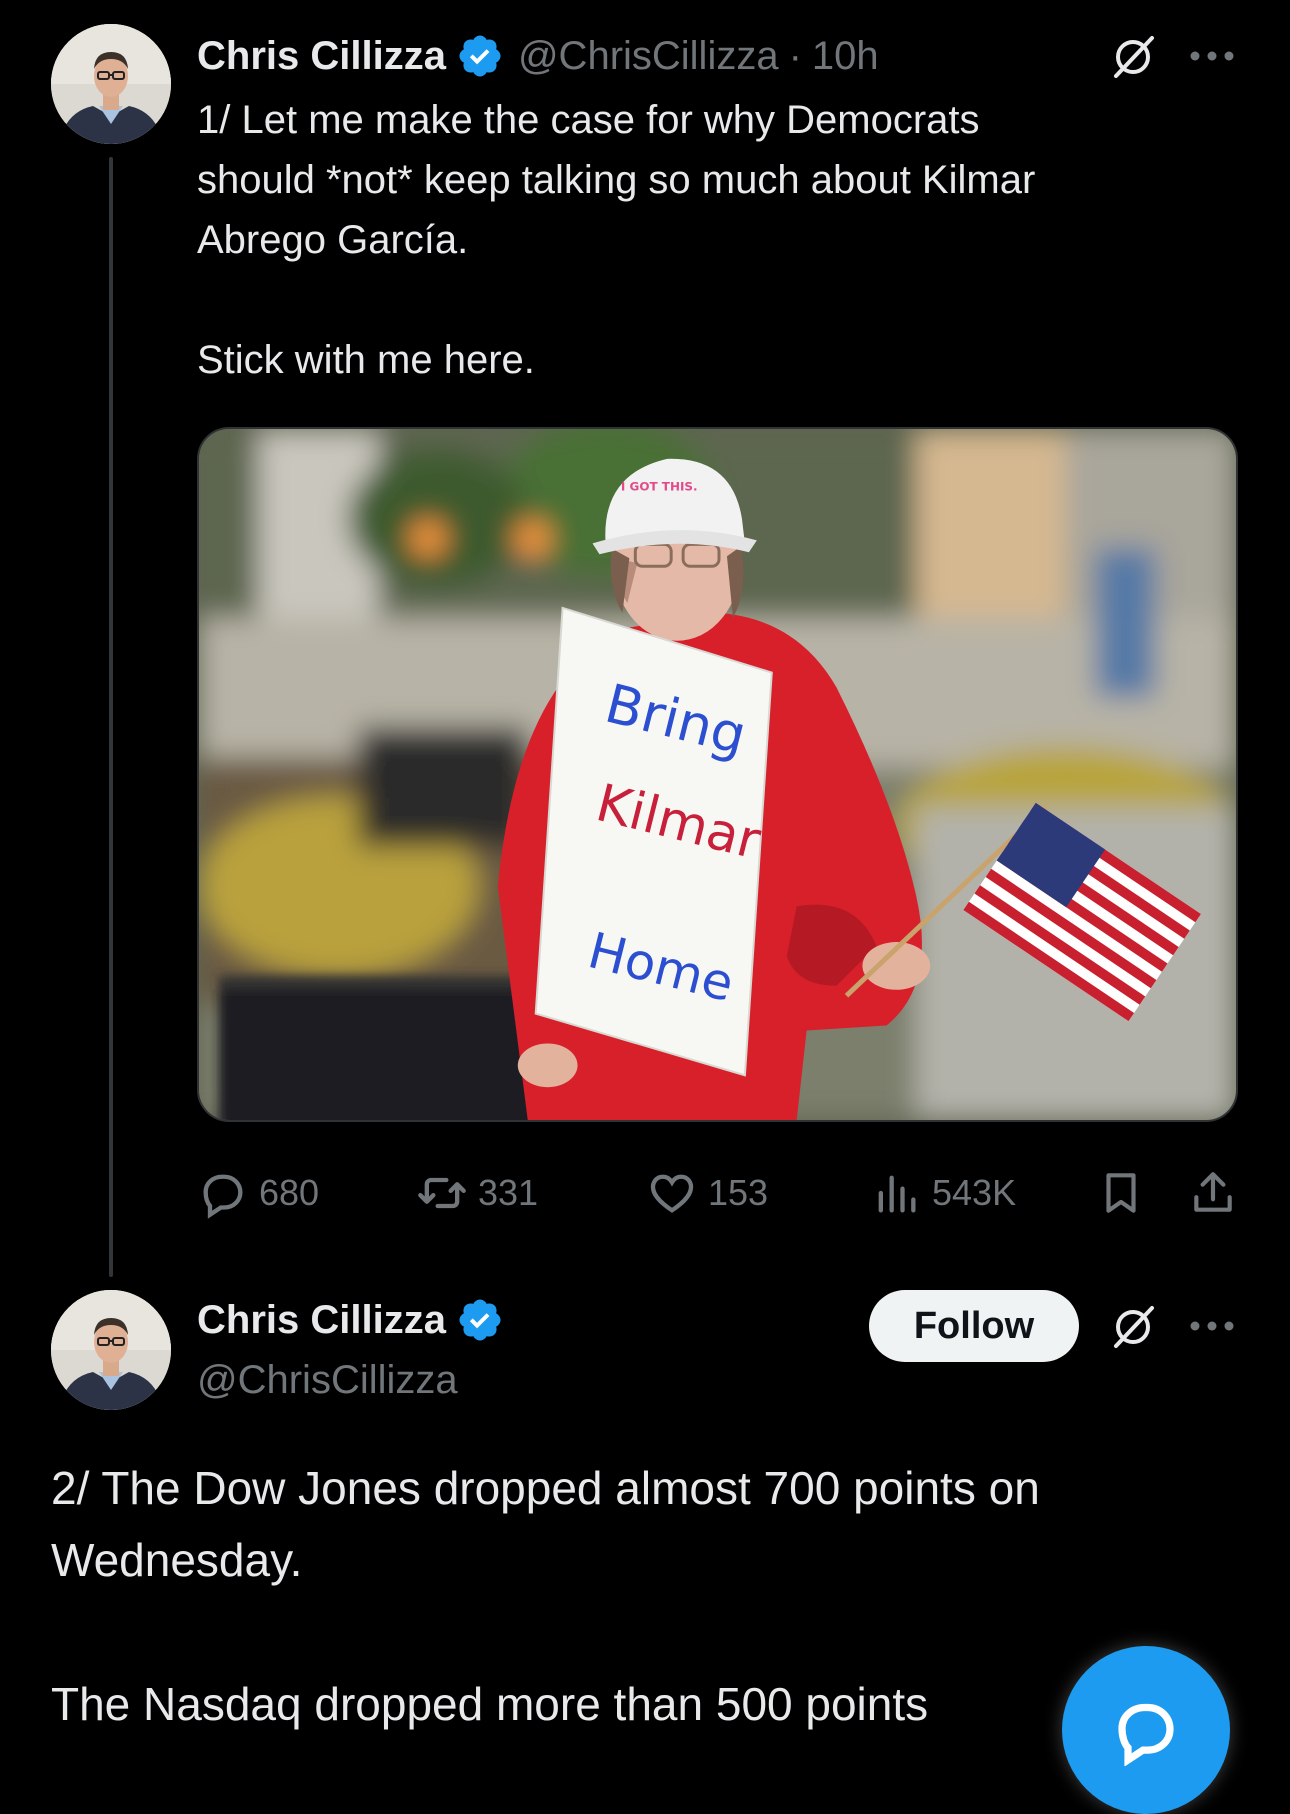  Describe the element at coordinates (707, 1193) in the screenshot. I see `like-button: 153` at that location.